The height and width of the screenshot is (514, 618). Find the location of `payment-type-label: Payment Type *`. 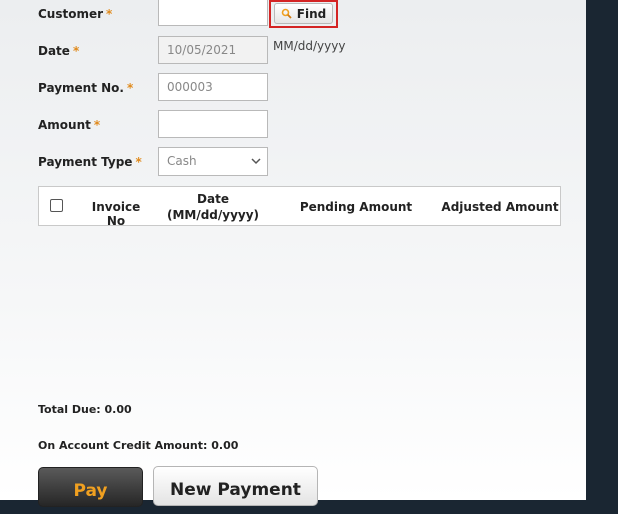

payment-type-label: Payment Type * is located at coordinates (90, 162).